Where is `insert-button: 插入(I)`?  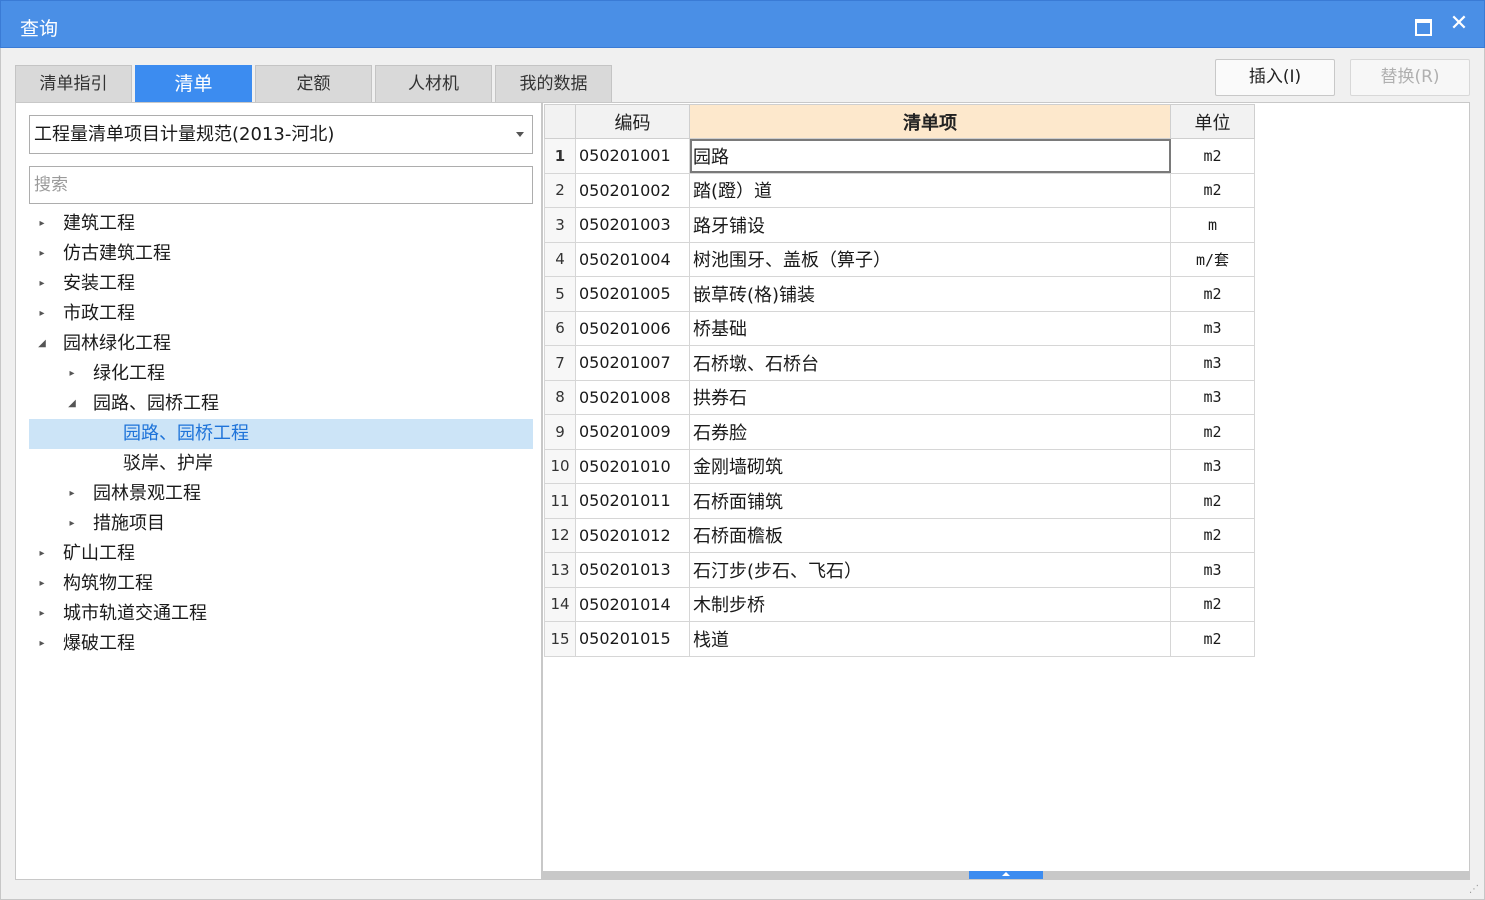
insert-button: 插入(I) is located at coordinates (1275, 77).